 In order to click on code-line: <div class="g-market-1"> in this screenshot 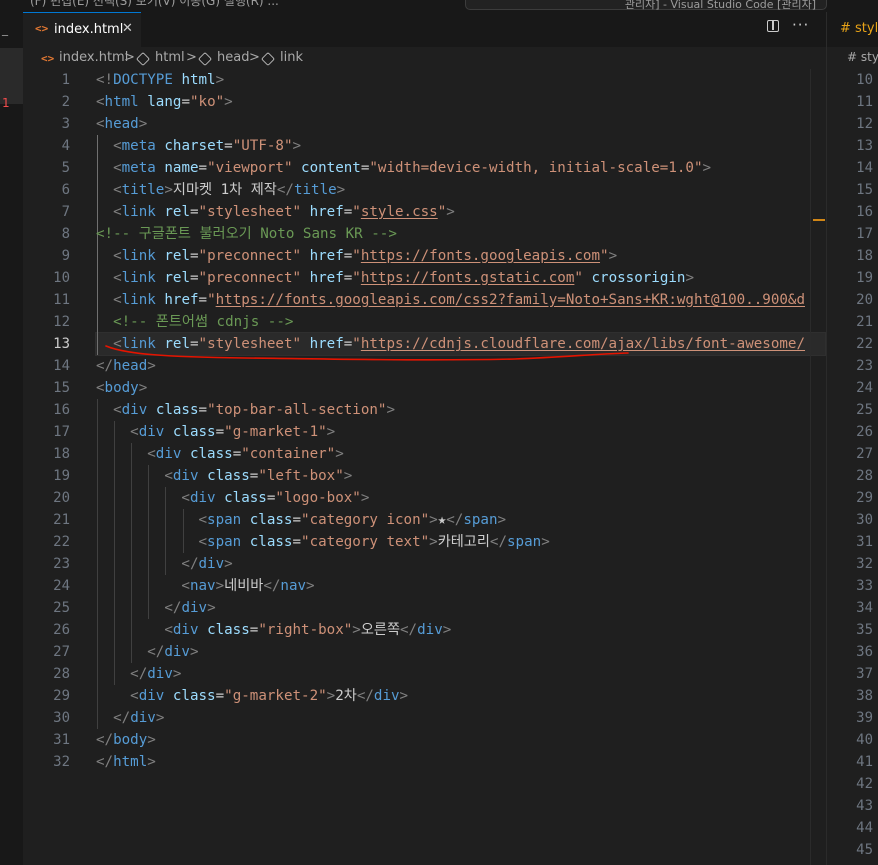, I will do `click(460, 432)`.